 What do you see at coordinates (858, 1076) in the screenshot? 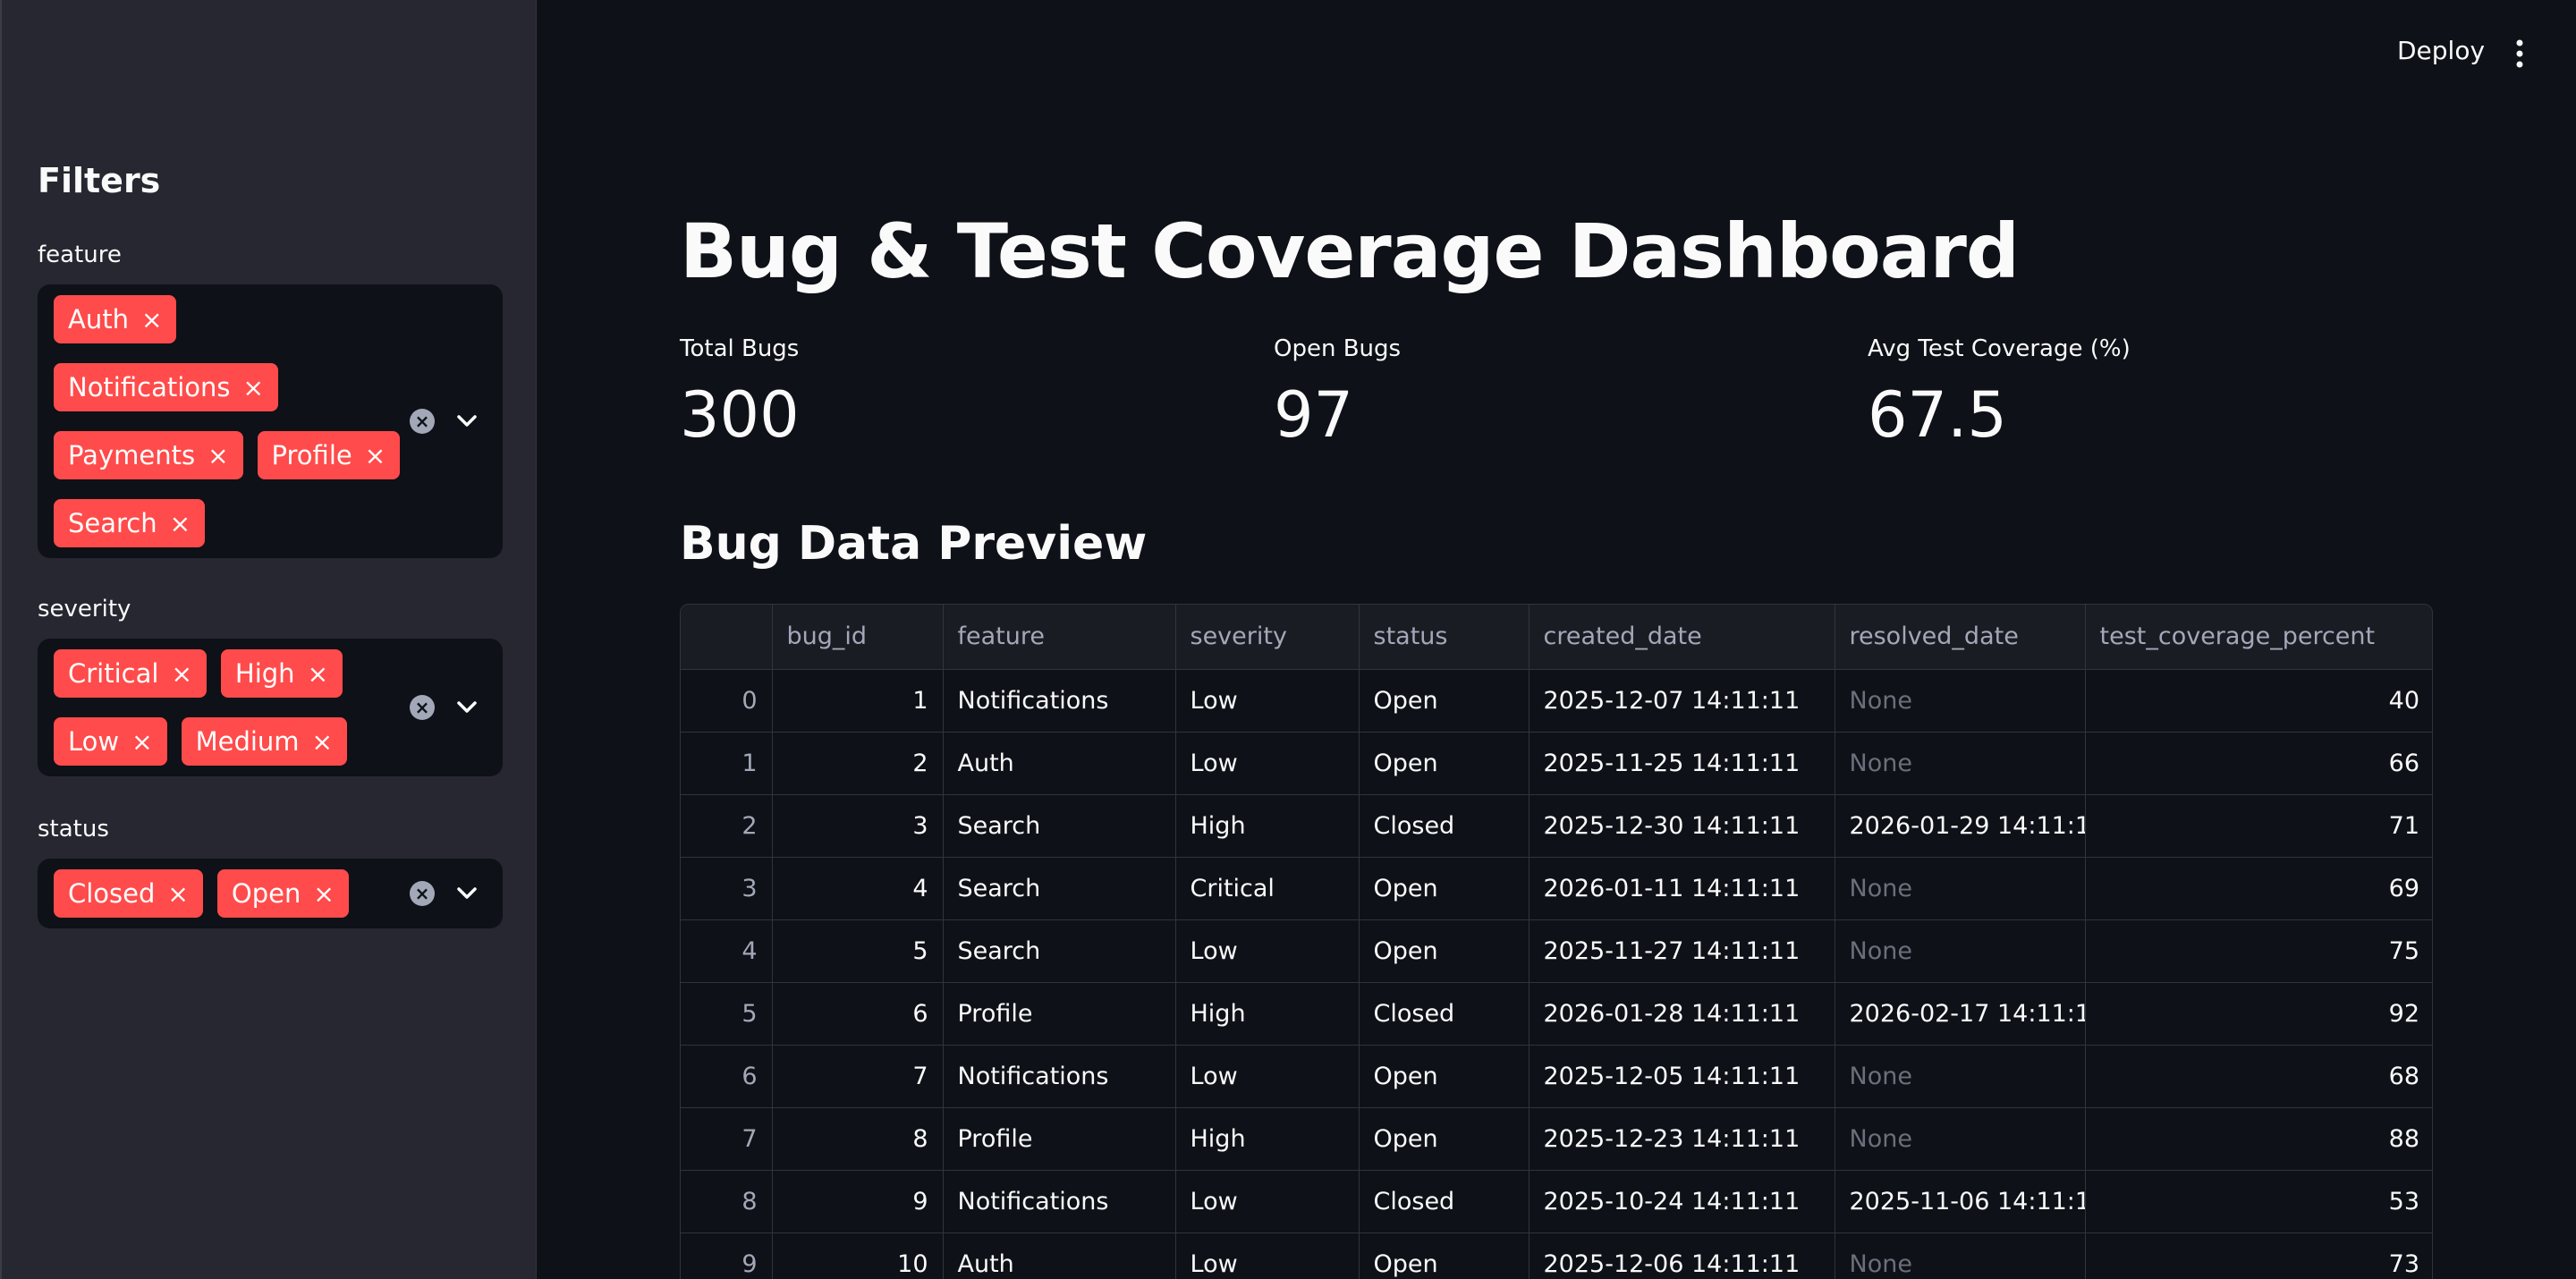
I see `table-cell: 7` at bounding box center [858, 1076].